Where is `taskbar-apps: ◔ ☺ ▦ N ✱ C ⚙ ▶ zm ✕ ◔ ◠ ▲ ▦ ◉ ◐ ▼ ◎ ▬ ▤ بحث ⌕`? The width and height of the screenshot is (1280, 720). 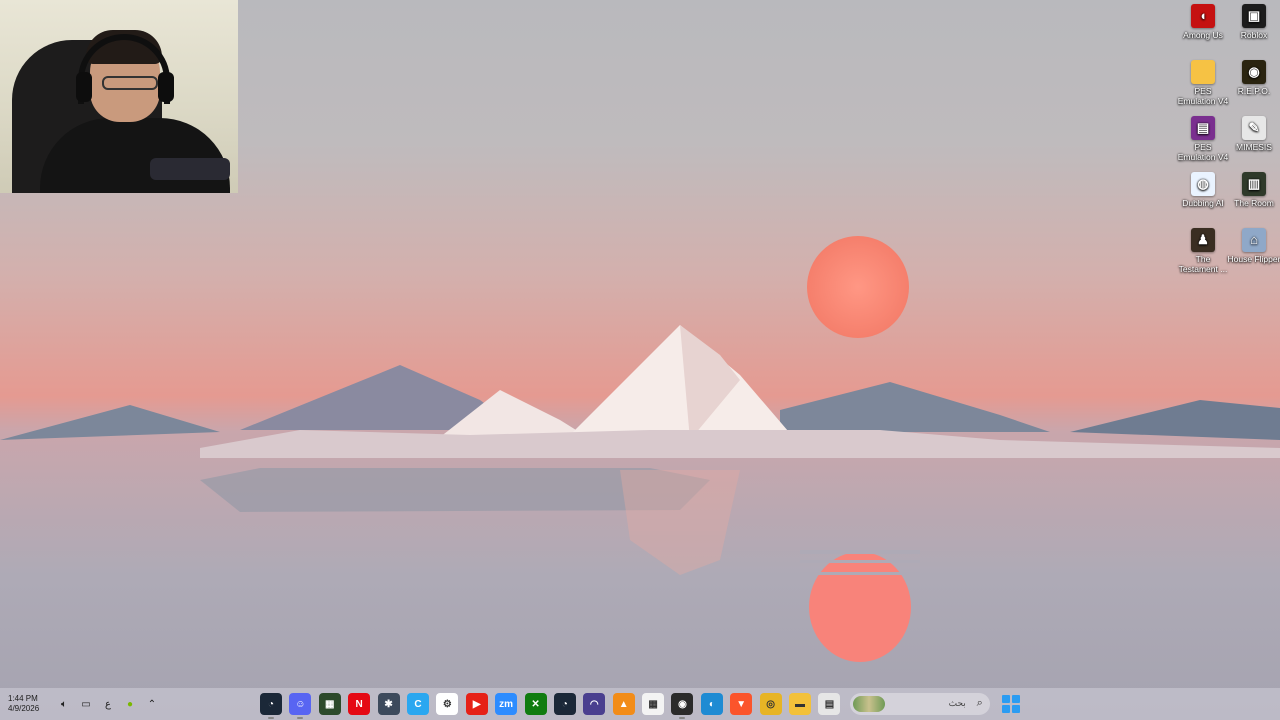 taskbar-apps: ◔ ☺ ▦ N ✱ C ⚙ ▶ zm ✕ ◔ ◠ ▲ ▦ ◉ ◐ ▼ ◎ ▬ ▤ بحث ⌕ is located at coordinates (641, 705).